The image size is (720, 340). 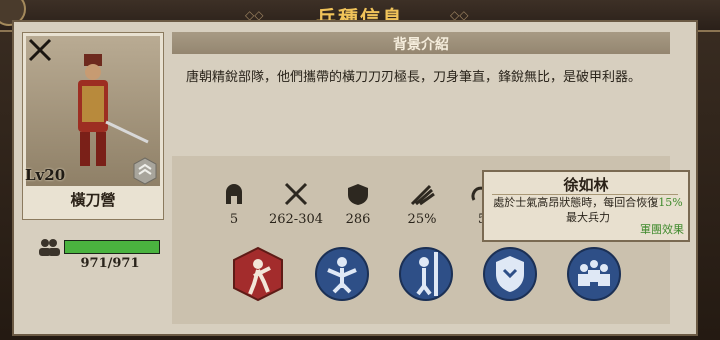 What do you see at coordinates (234, 196) in the screenshot?
I see `helmet-icon` at bounding box center [234, 196].